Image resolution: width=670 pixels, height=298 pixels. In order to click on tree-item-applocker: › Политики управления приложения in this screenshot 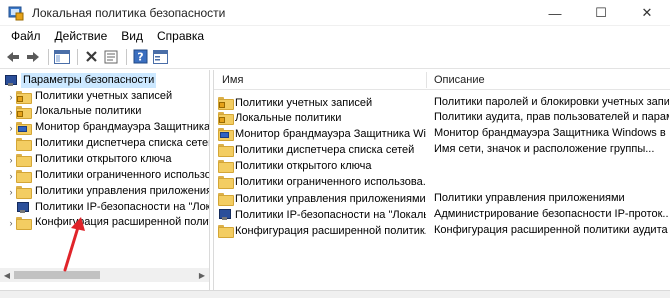, I will do `click(108, 191)`.